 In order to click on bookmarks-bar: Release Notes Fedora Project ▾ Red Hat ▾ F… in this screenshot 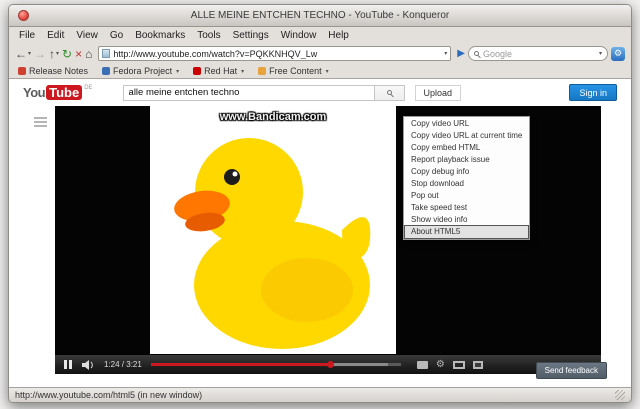, I will do `click(320, 71)`.